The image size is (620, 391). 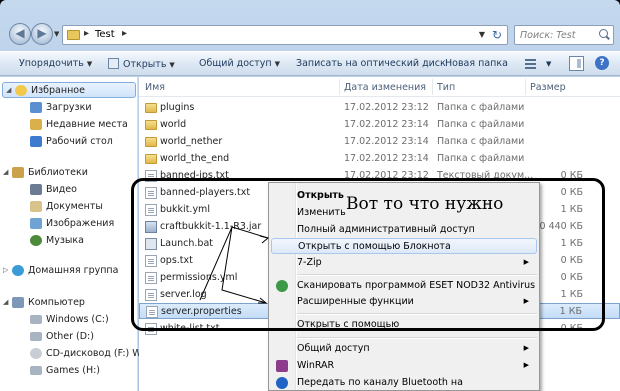 I want to click on nav-documents: Документы, so click(x=69, y=207).